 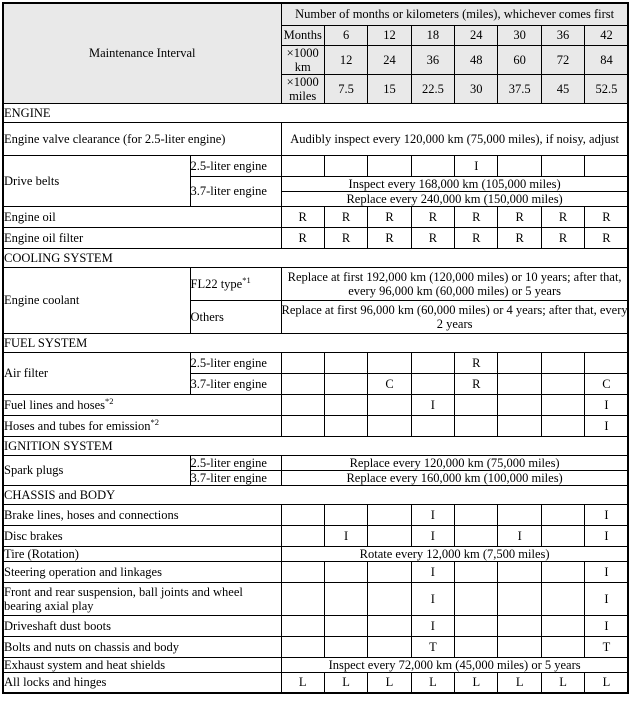 I want to click on row-label-air-filter: Air filter, so click(x=96, y=373).